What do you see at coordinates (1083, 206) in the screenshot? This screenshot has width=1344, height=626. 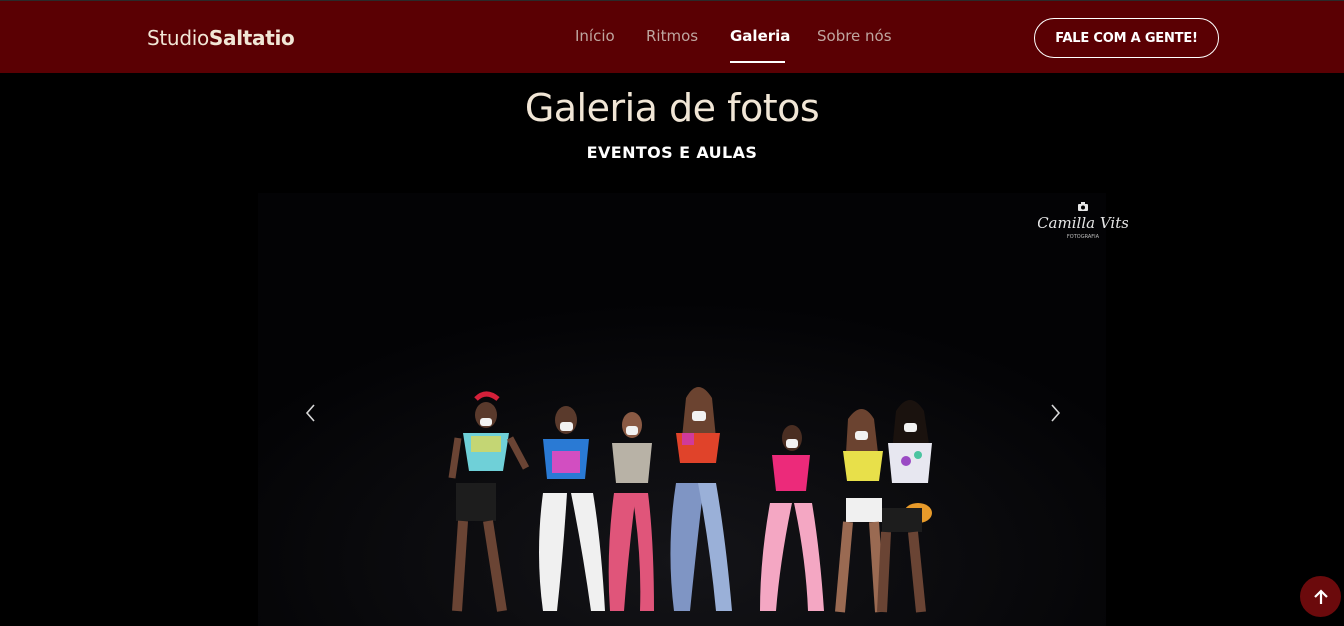 I see `camera-icon` at bounding box center [1083, 206].